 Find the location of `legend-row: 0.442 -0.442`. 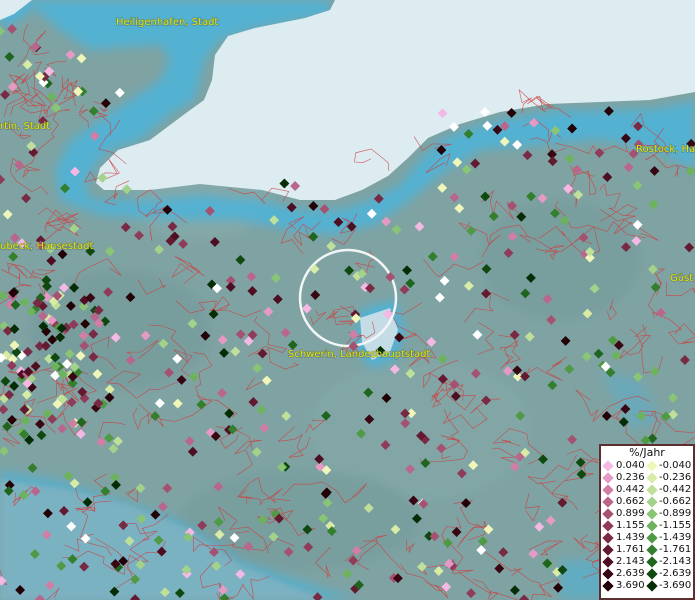

legend-row: 0.442 -0.442 is located at coordinates (647, 490).